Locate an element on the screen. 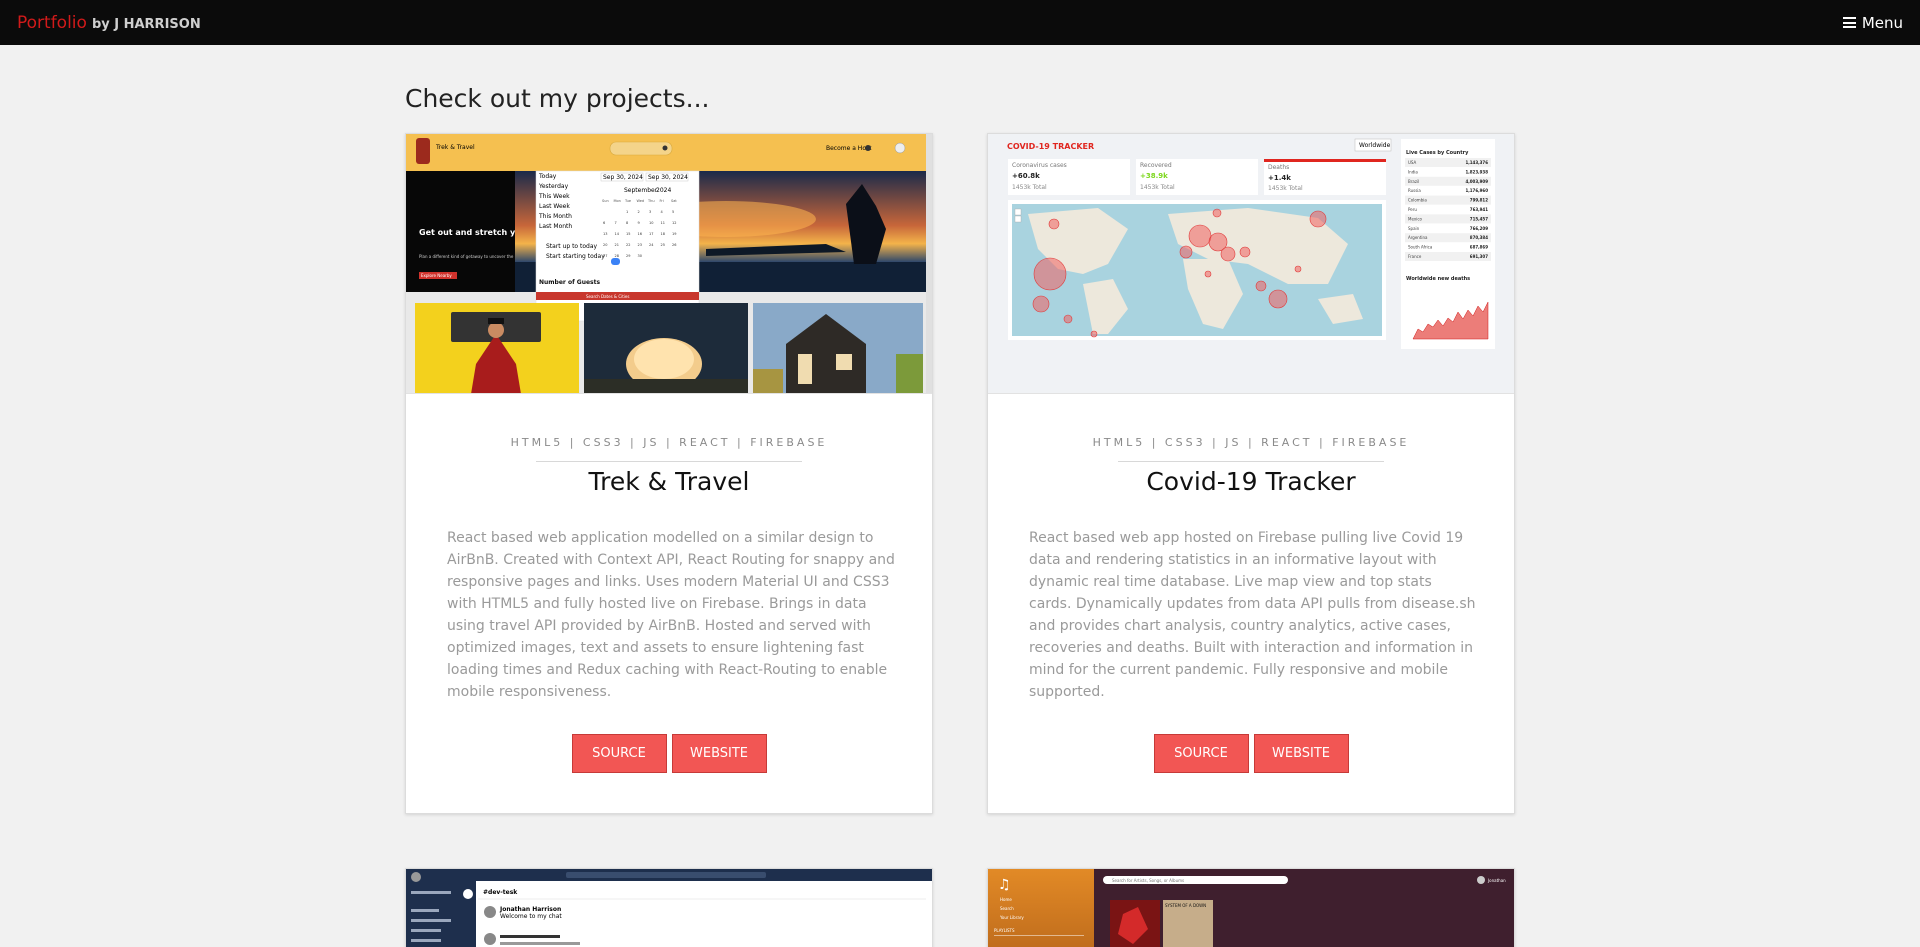 The width and height of the screenshot is (1920, 947). thumb-filter-0: Today is located at coordinates (547, 176).